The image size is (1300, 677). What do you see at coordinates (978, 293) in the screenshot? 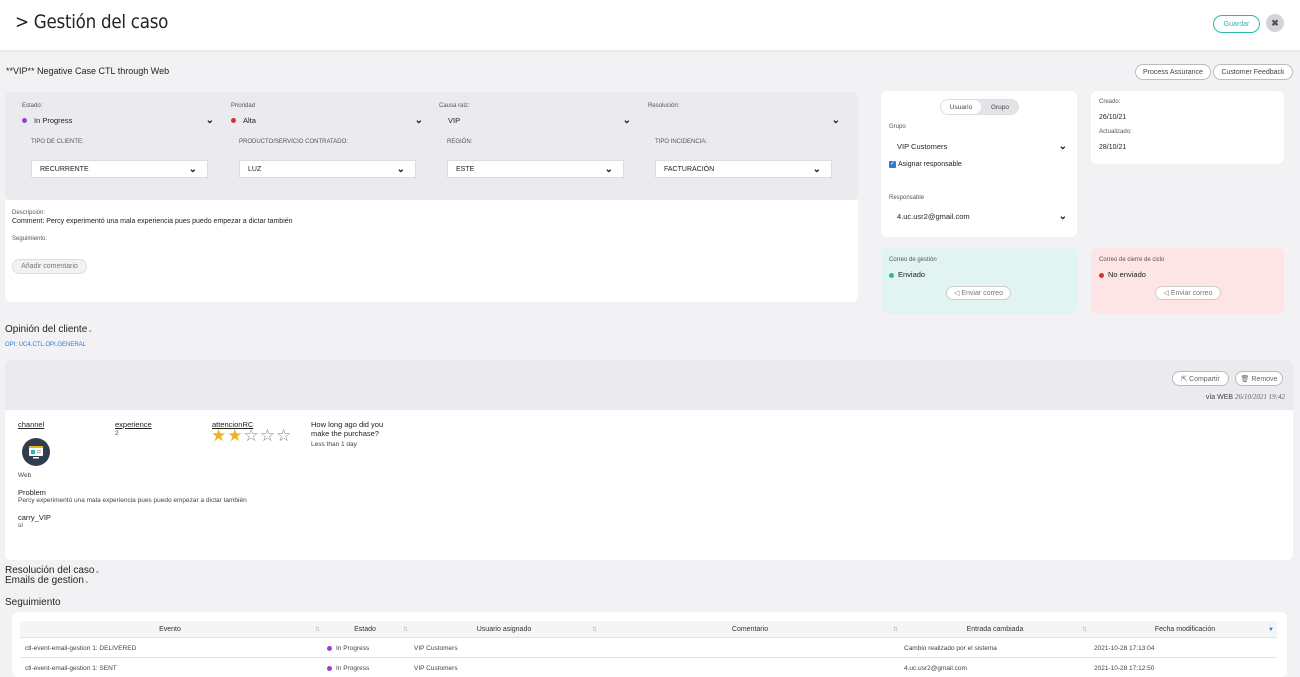
I see `send-mail-gestion-button: ◁ Enviar correo` at bounding box center [978, 293].